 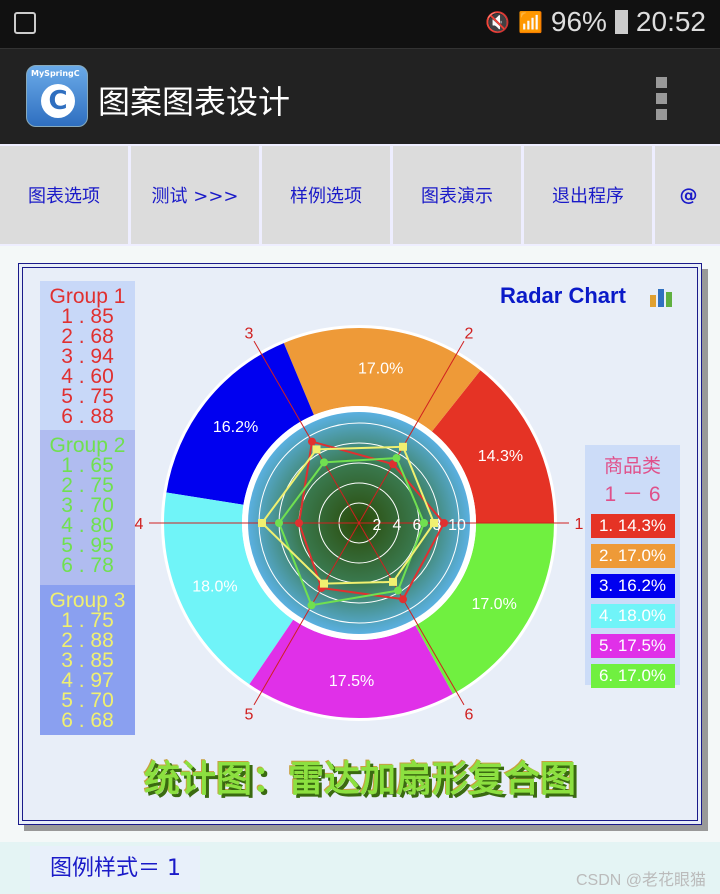 What do you see at coordinates (632, 676) in the screenshot?
I see `pie-legend-item: 6. 17.0%` at bounding box center [632, 676].